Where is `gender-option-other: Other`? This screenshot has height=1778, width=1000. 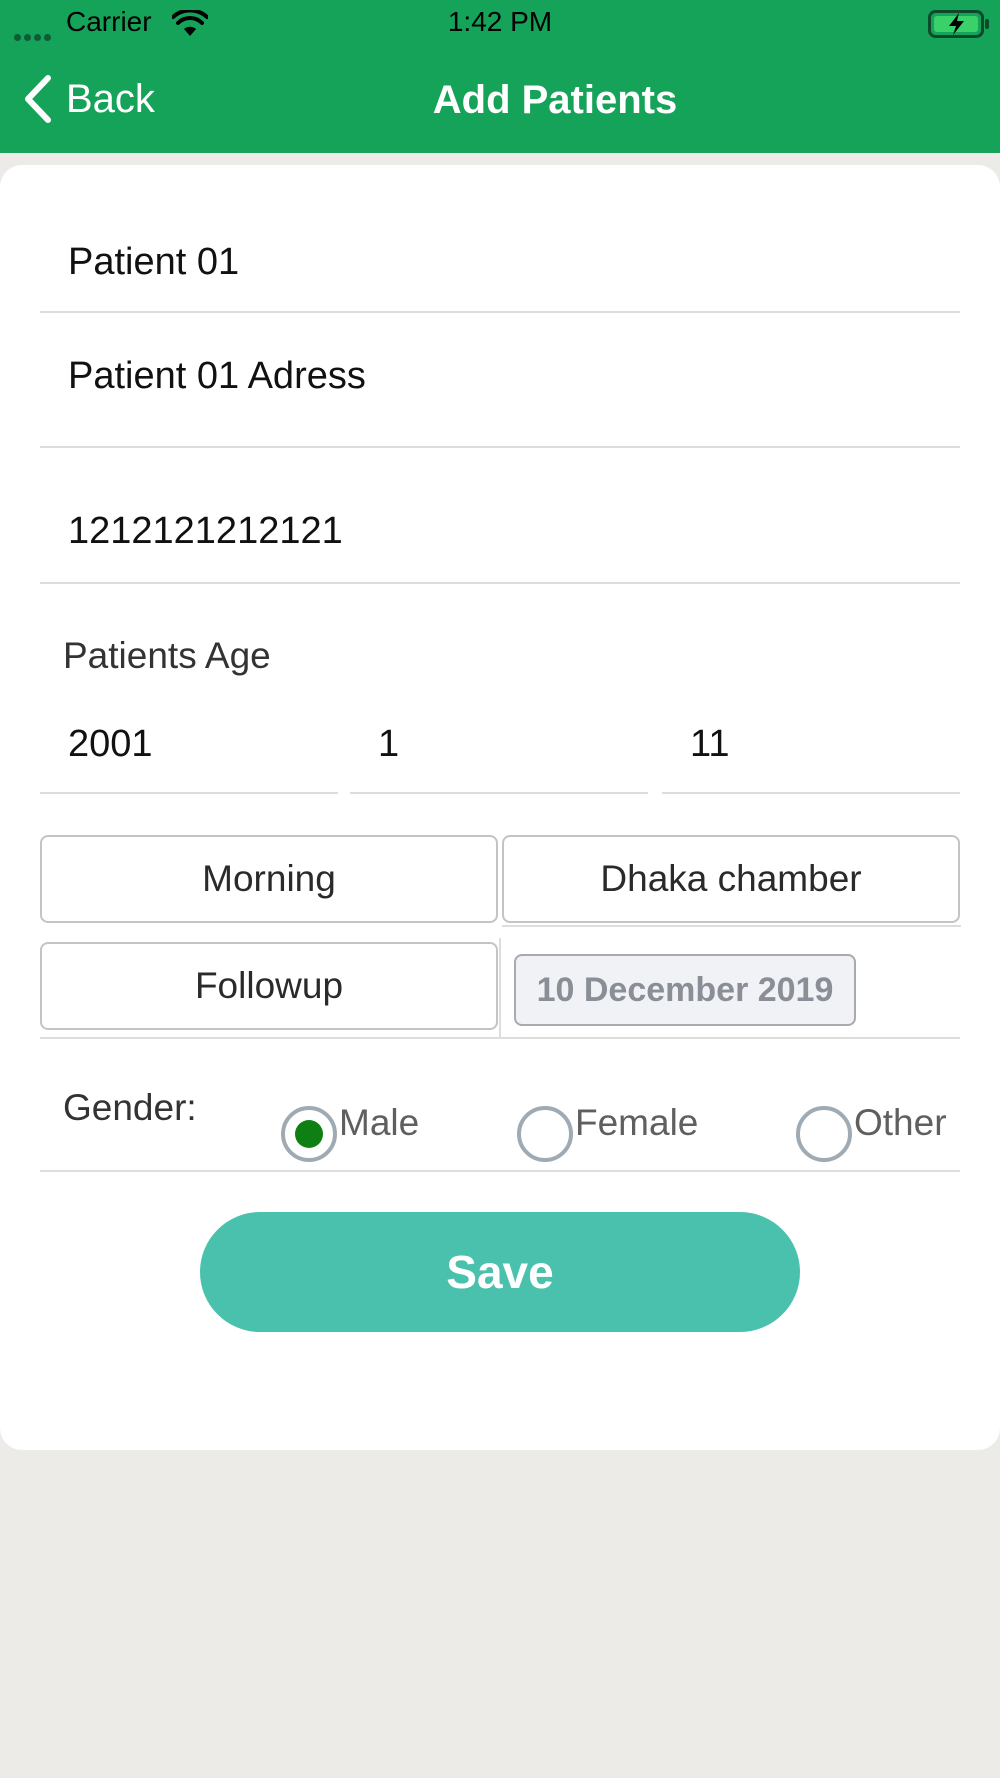 gender-option-other: Other is located at coordinates (871, 1123).